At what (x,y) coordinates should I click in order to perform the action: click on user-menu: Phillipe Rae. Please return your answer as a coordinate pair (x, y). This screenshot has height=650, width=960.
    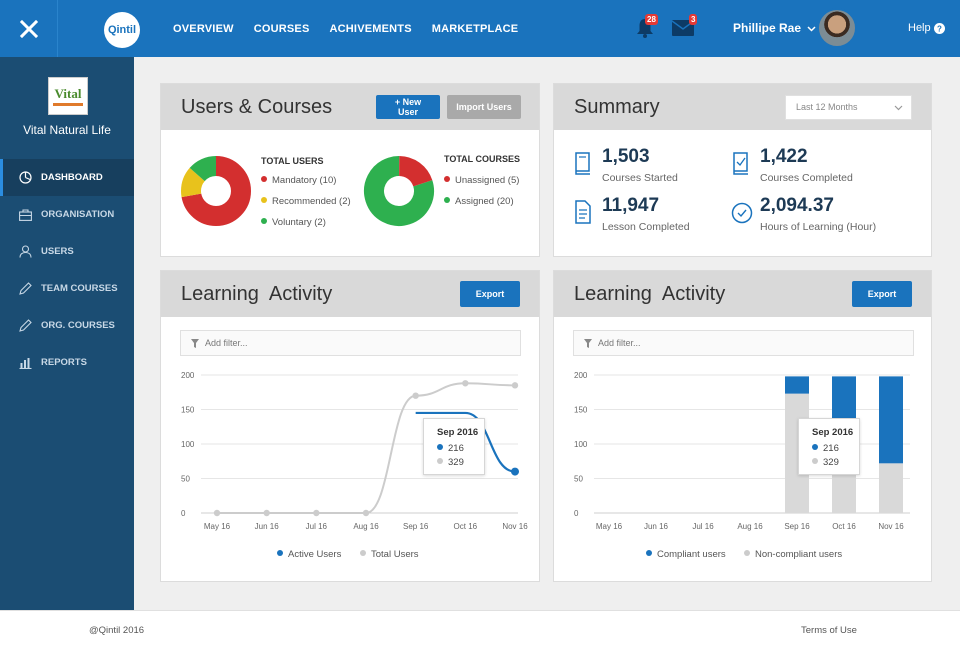
    Looking at the image, I should click on (774, 28).